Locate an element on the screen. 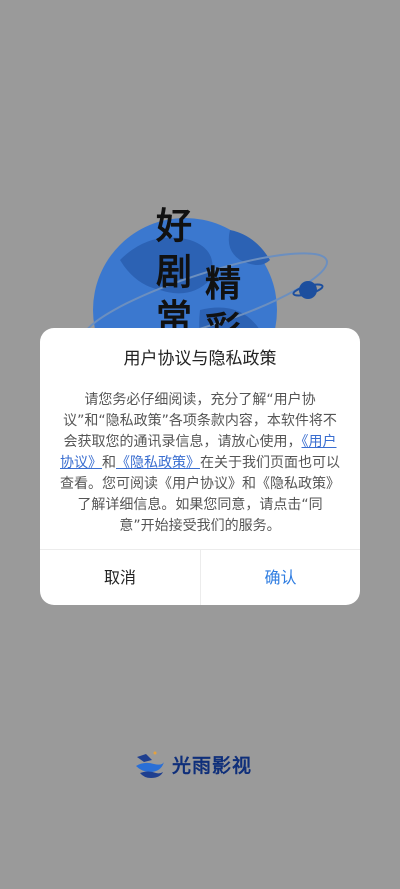  dialog-text-and: 和 is located at coordinates (109, 463).